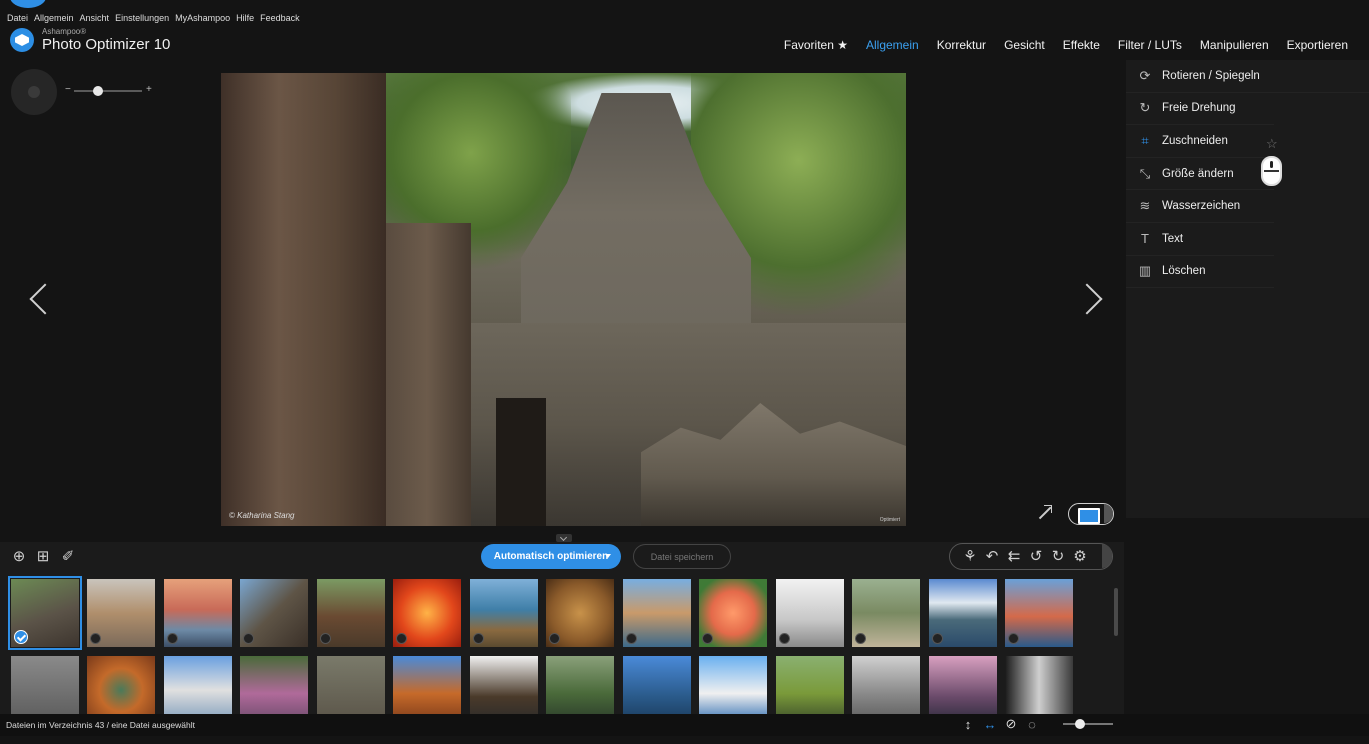  Describe the element at coordinates (608, 556) in the screenshot. I see `auto-optimize-dropdown-icon` at that location.